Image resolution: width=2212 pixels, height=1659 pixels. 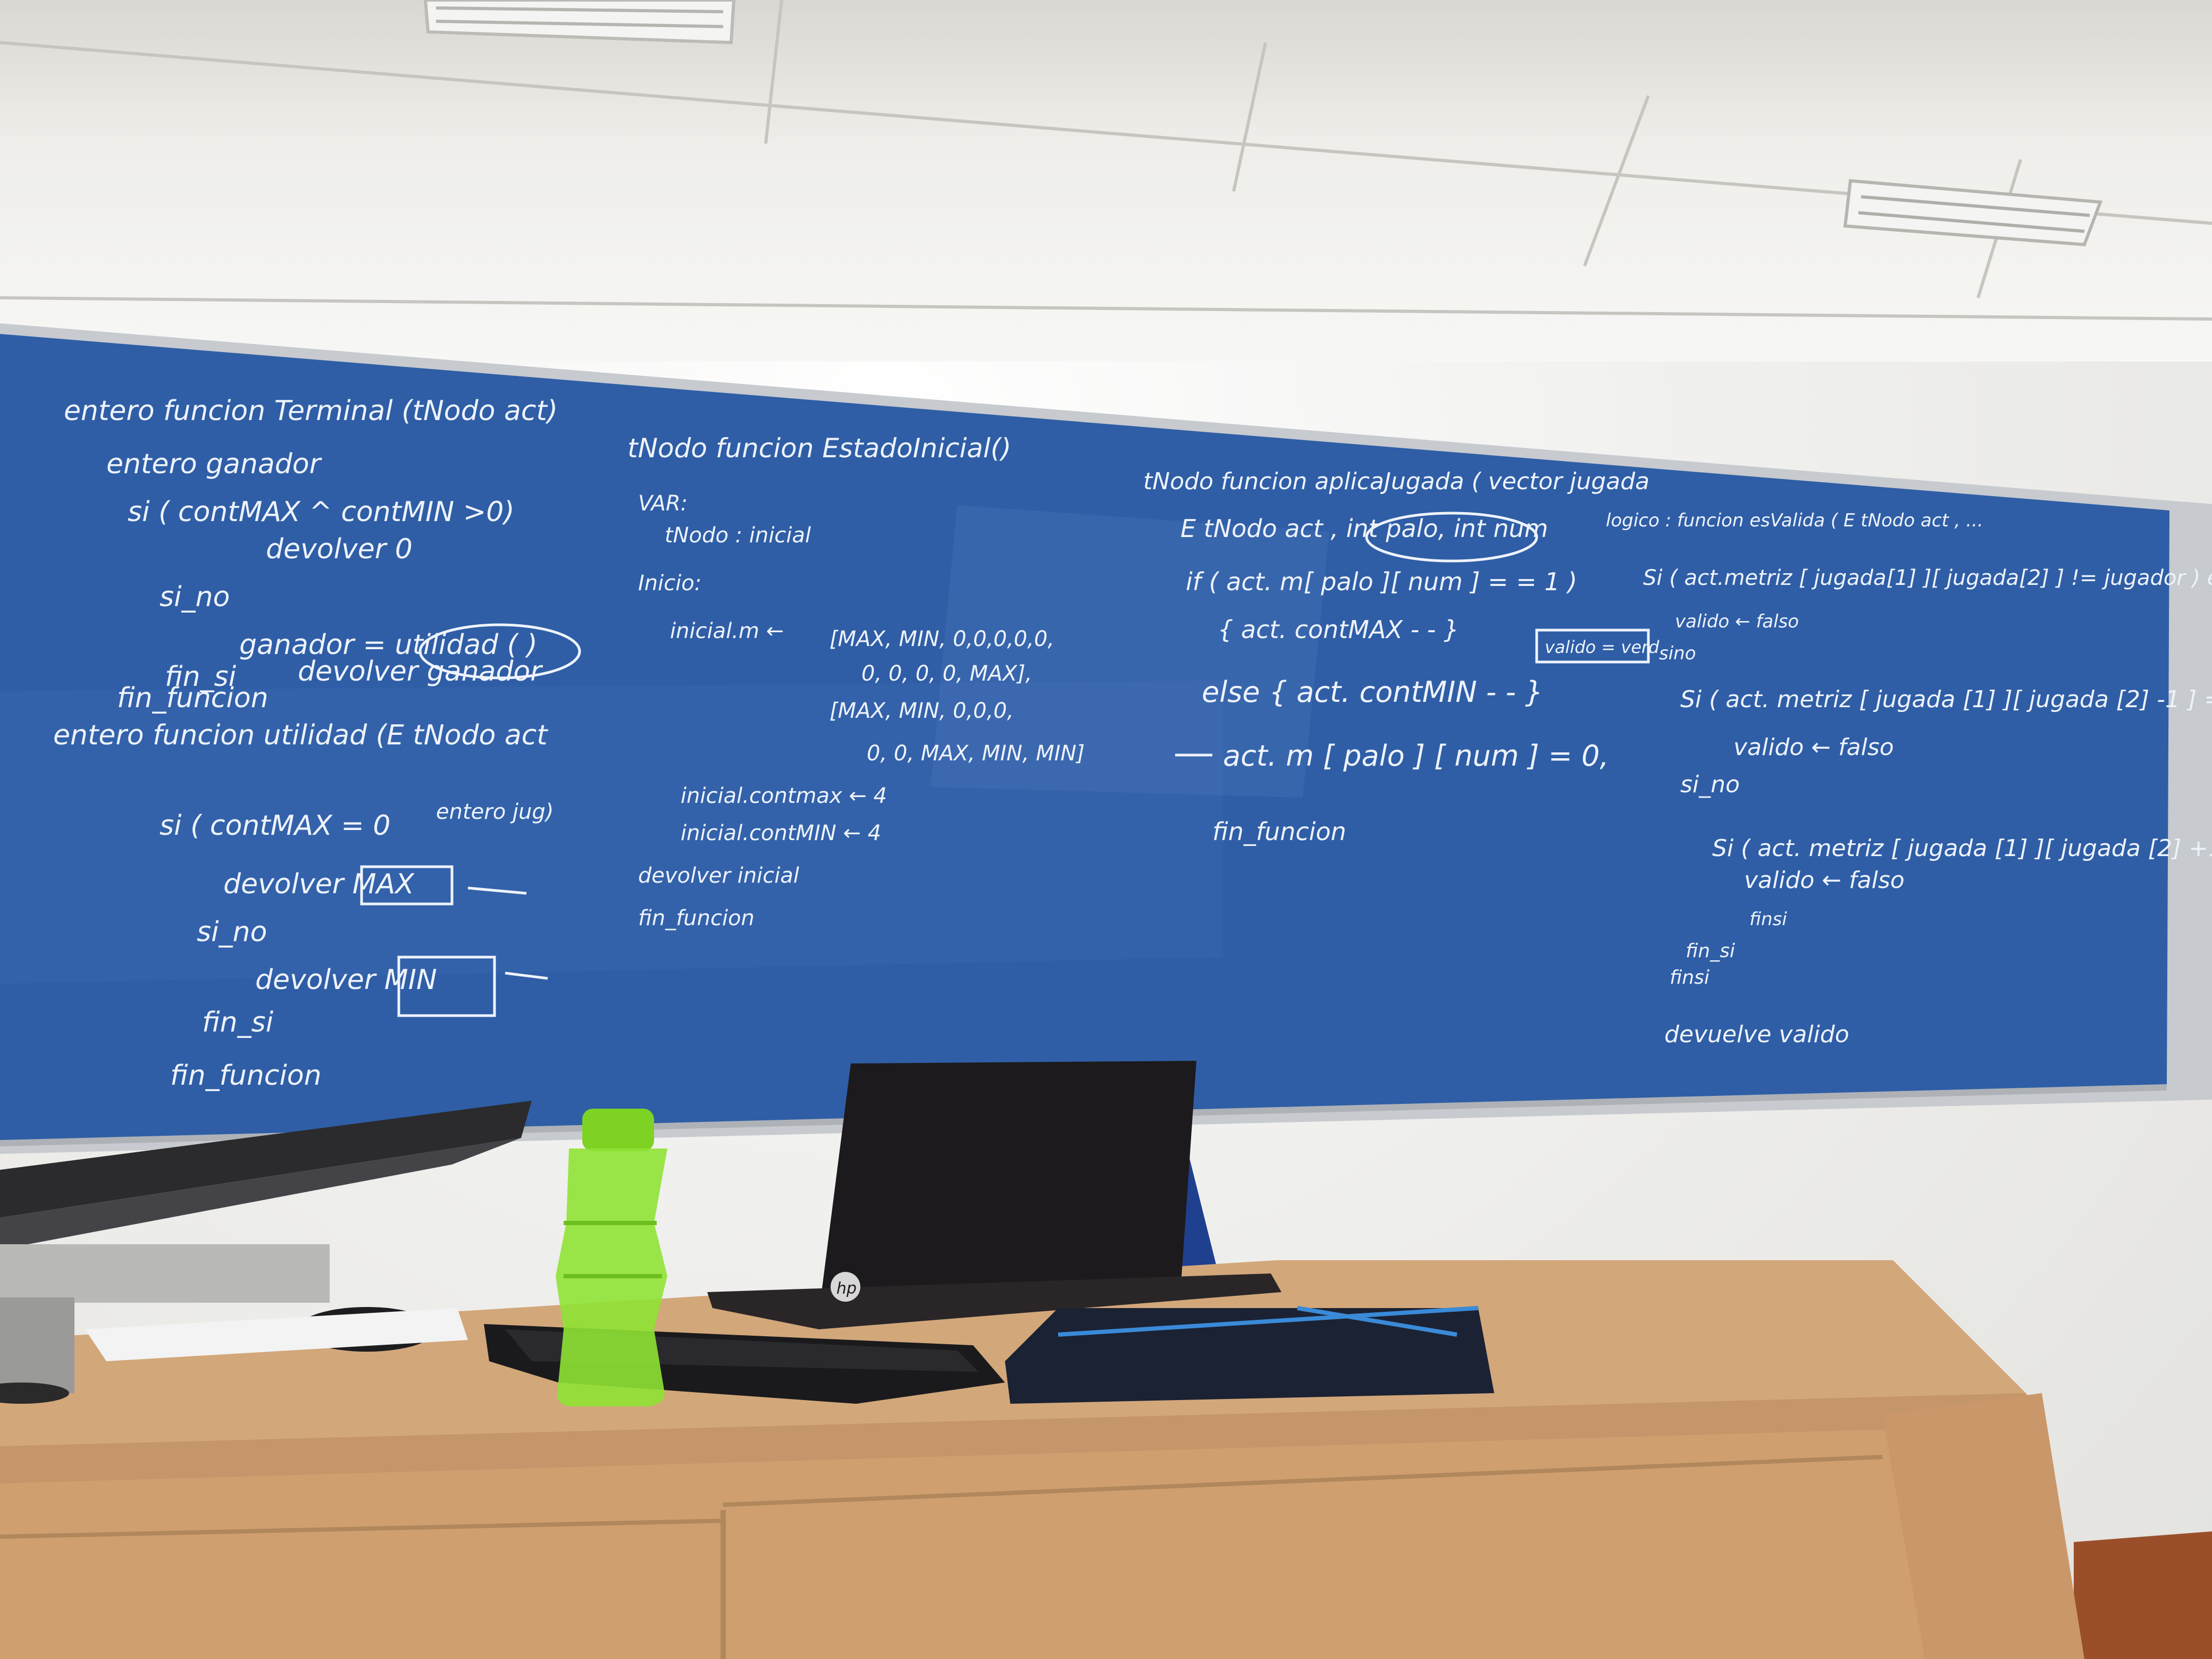 I want to click on chalk-line: E tNodo act , int palo, int num, so click(x=1364, y=528).